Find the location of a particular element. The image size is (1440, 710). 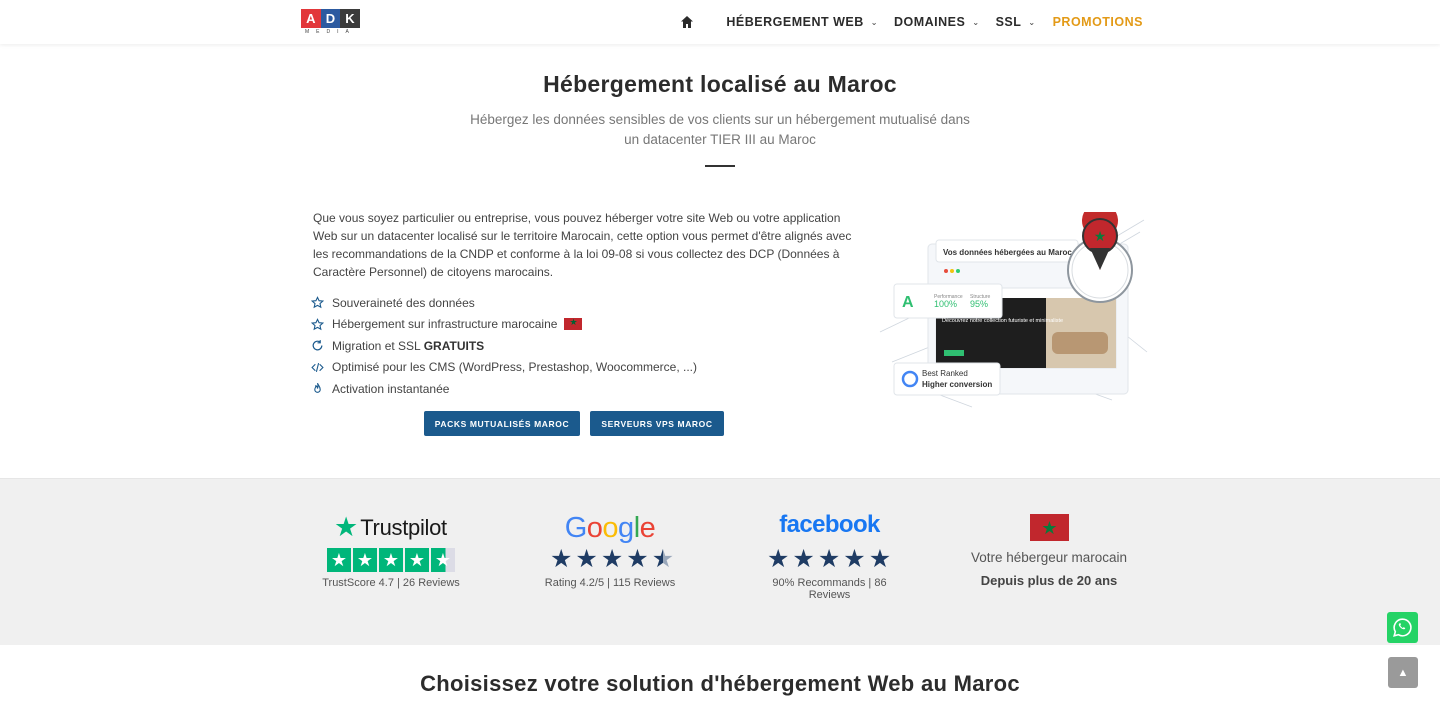

badge-line2: Higher conversion is located at coordinates (957, 384).